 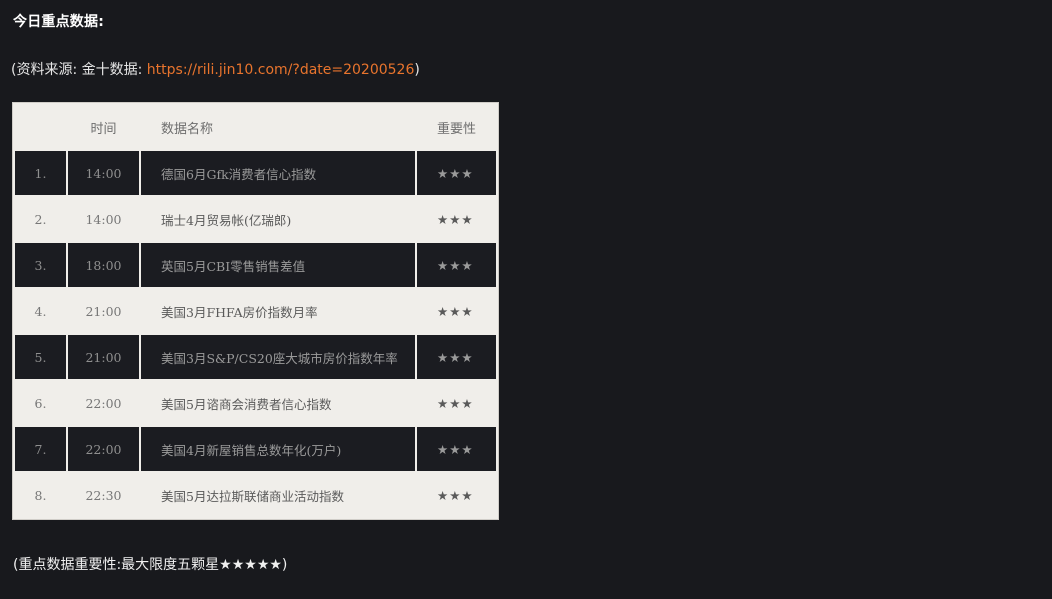 What do you see at coordinates (278, 403) in the screenshot?
I see `row-name: 美国5月谘商会消费者信心指数` at bounding box center [278, 403].